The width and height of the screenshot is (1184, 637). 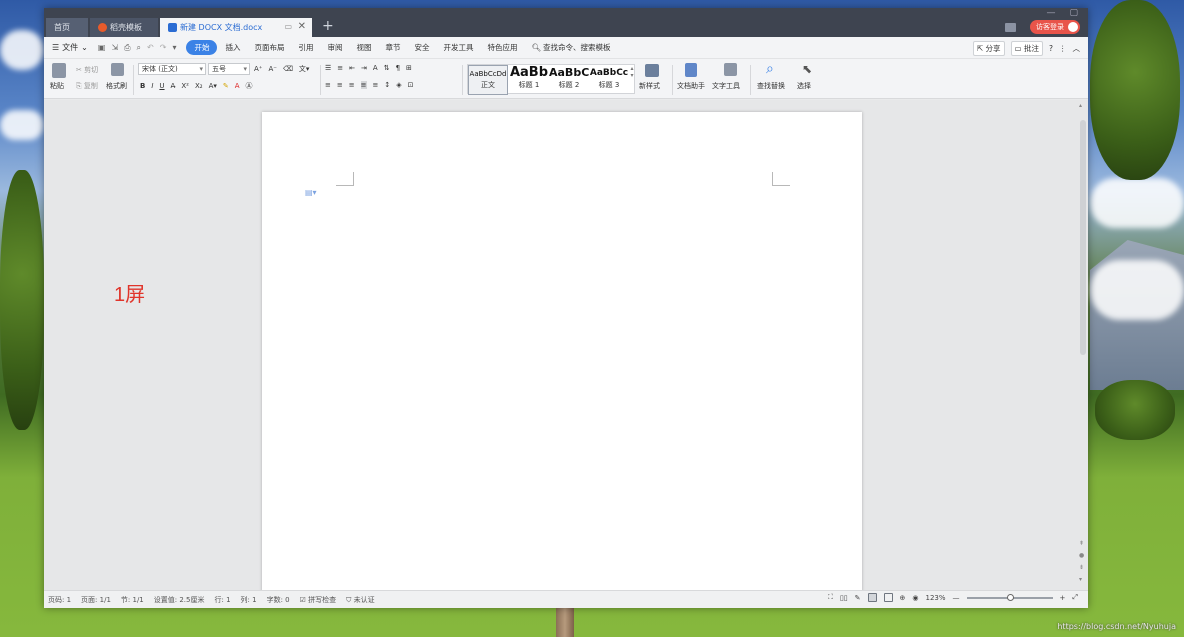 What do you see at coordinates (179, 600) in the screenshot?
I see `status-setting: 设置值: 2.5厘米` at bounding box center [179, 600].